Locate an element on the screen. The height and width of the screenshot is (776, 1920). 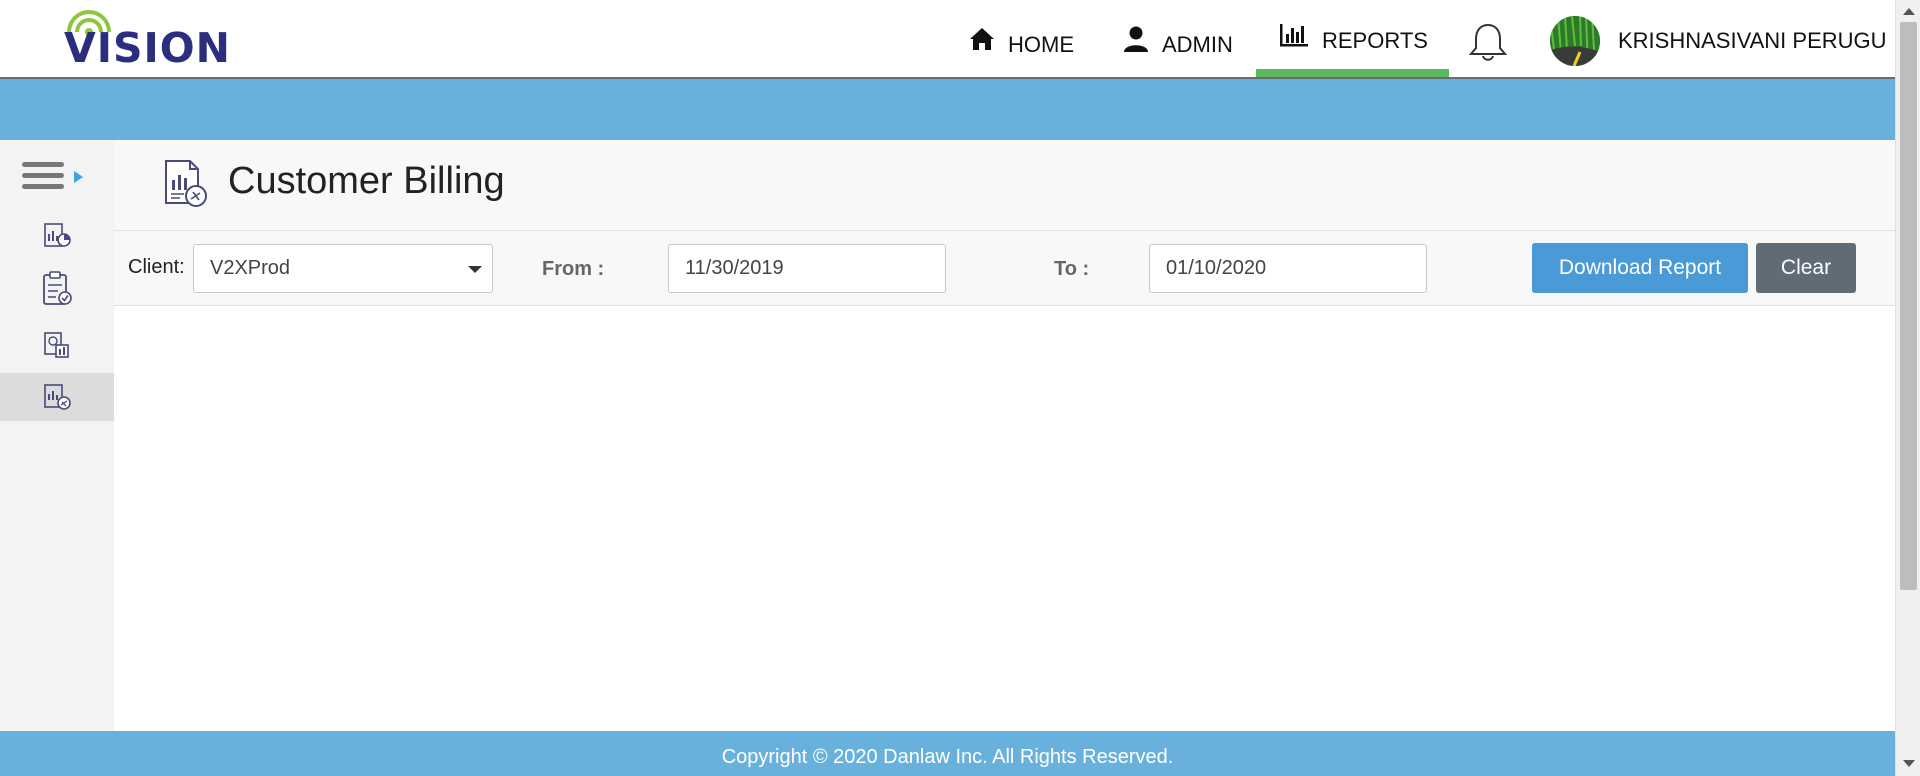
scroll-down-arrow-icon is located at coordinates (1909, 763).